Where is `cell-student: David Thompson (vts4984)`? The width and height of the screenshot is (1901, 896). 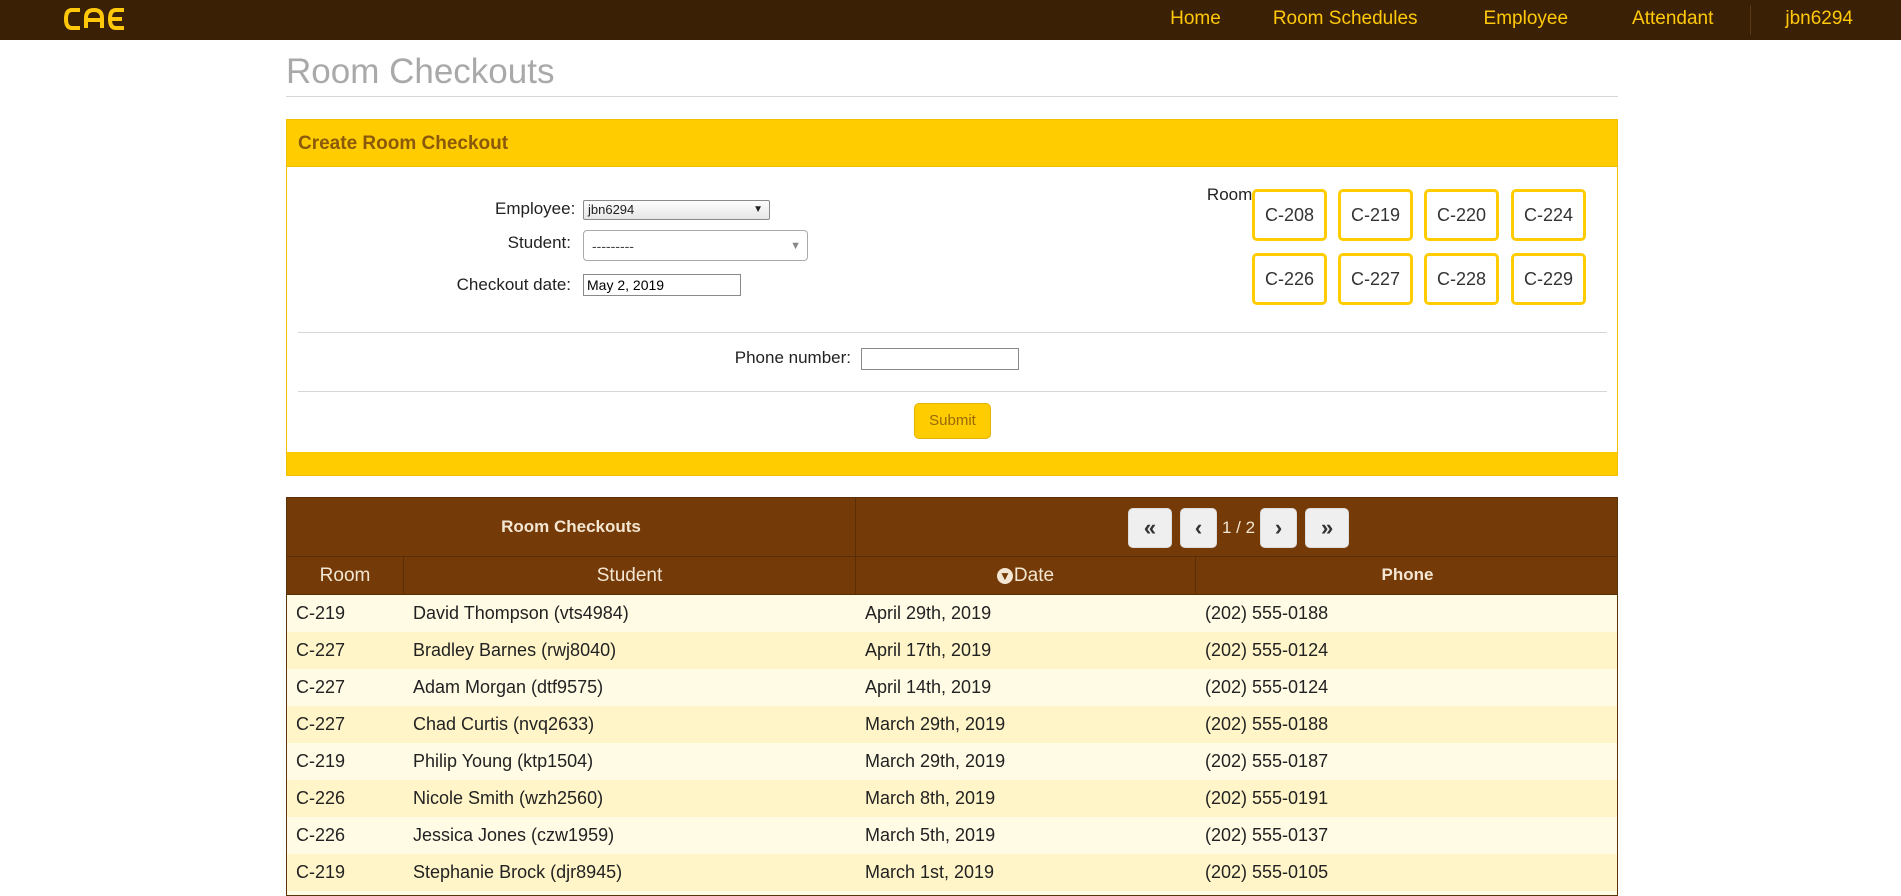 cell-student: David Thompson (vts4984) is located at coordinates (521, 613).